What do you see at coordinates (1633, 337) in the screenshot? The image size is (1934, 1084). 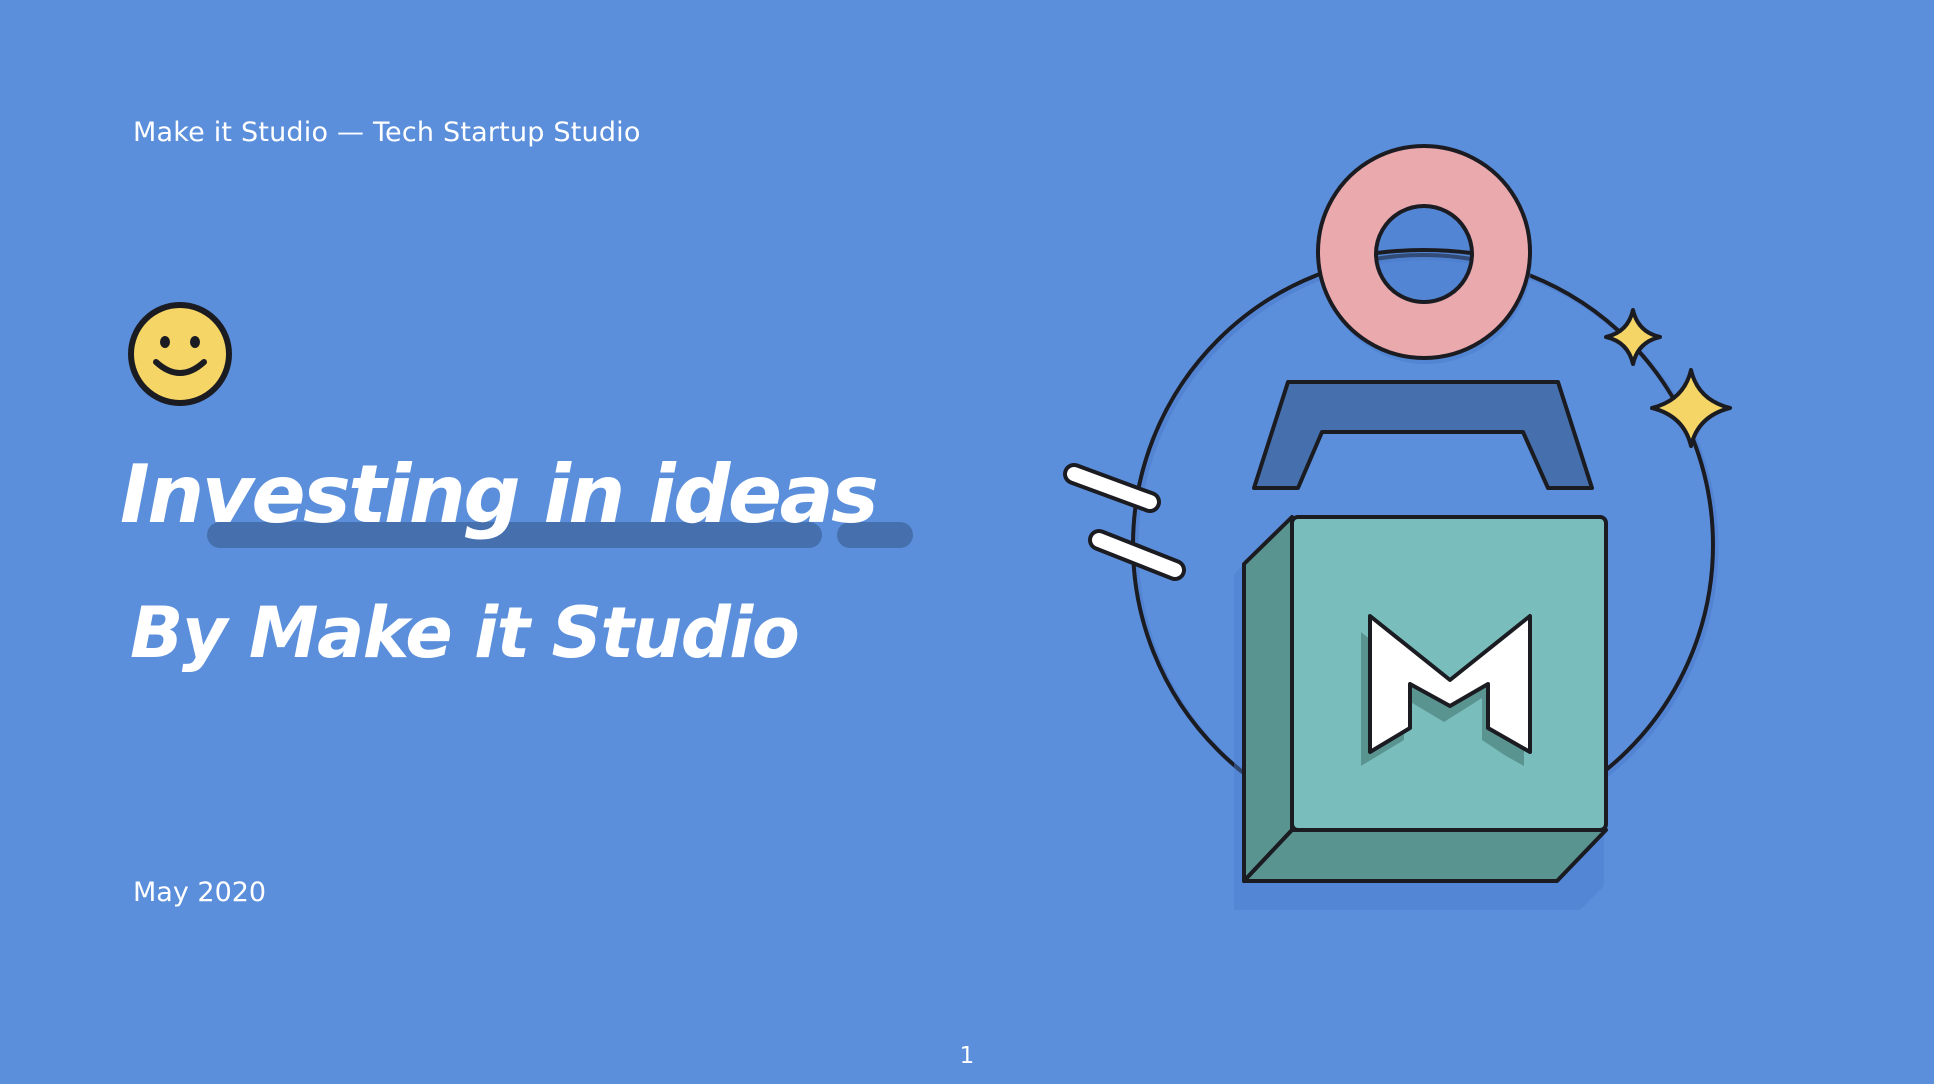 I see `yellow-sparkle-small` at bounding box center [1633, 337].